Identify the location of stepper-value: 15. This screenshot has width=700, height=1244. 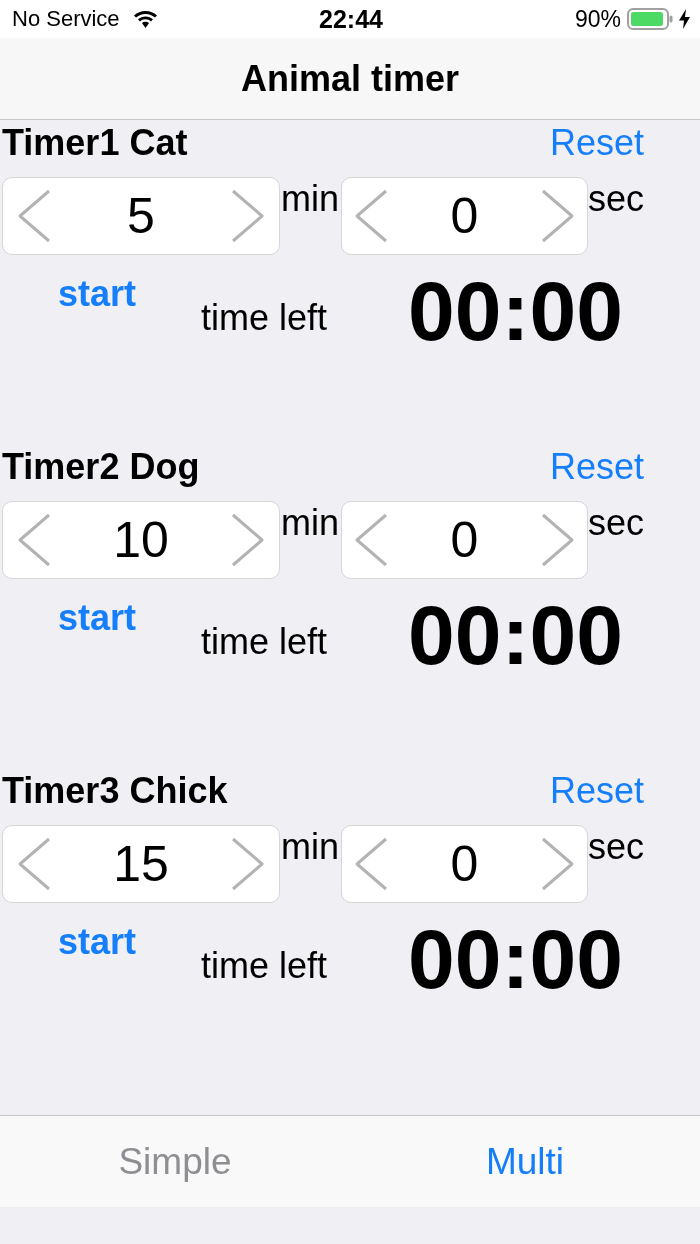
(141, 864).